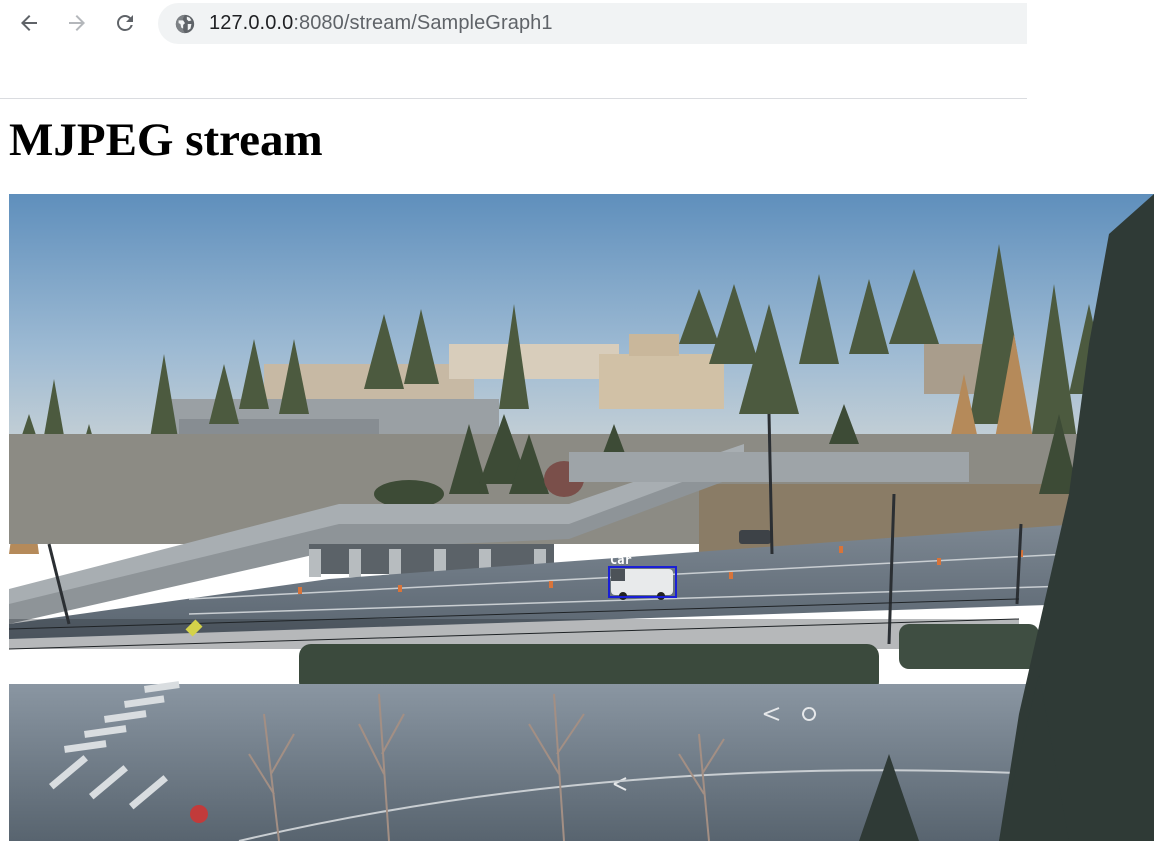  I want to click on browser-toolbar: 127.0.0.0:8080/stream/SampleGraph1, so click(513, 23).